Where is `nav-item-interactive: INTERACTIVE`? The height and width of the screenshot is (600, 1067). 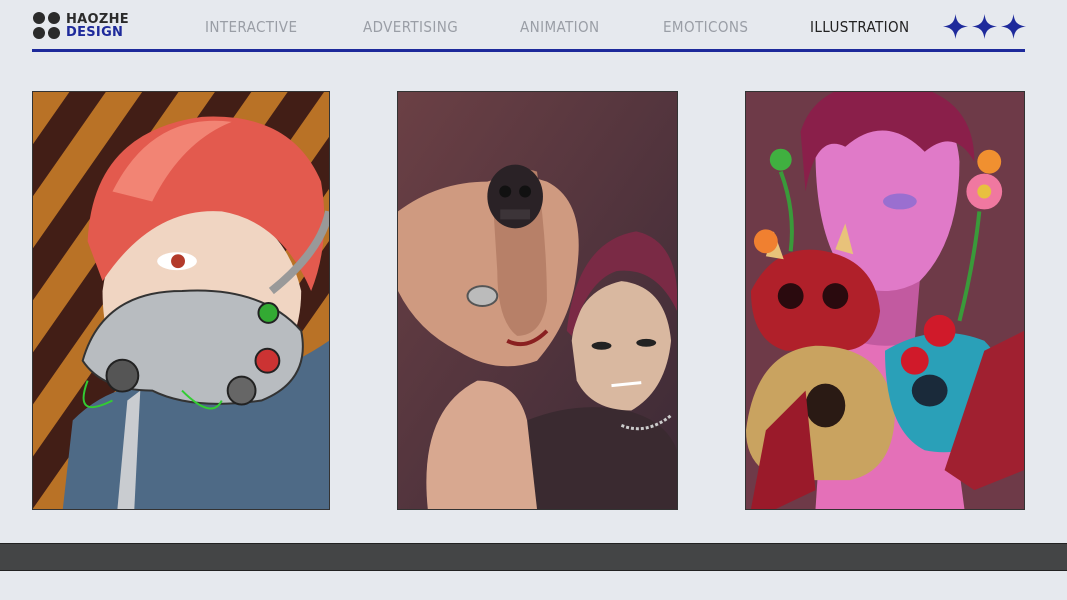
nav-item-interactive: INTERACTIVE is located at coordinates (251, 27).